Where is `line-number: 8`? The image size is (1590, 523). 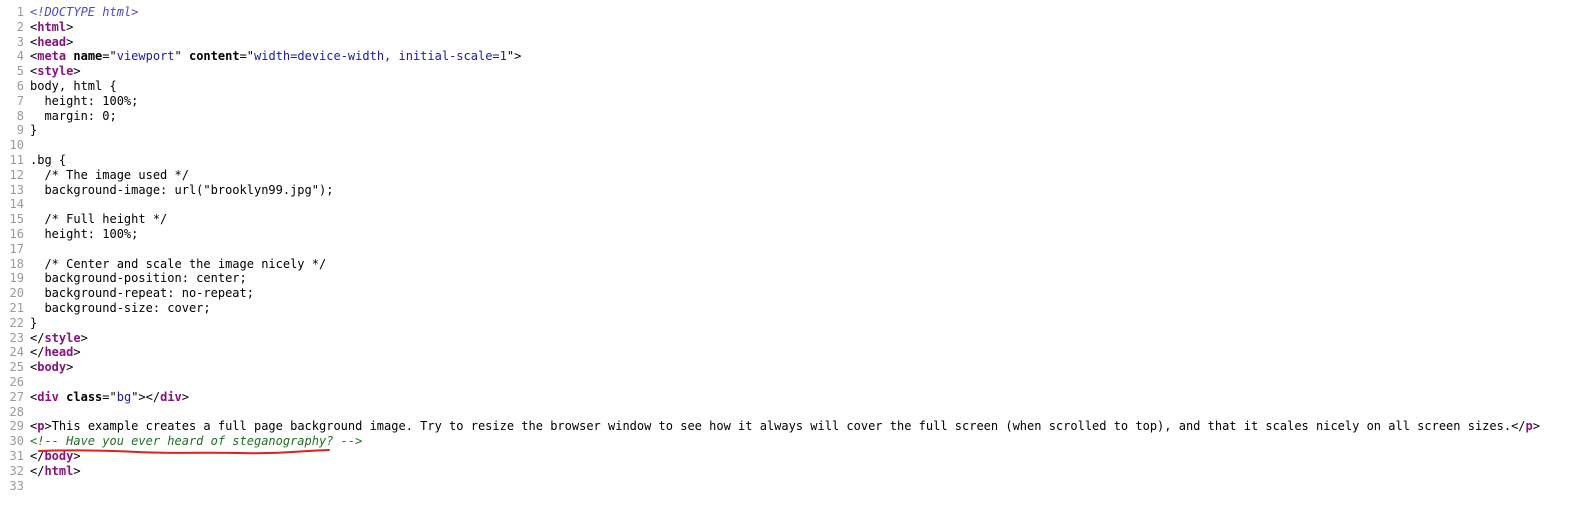
line-number: 8 is located at coordinates (20, 115).